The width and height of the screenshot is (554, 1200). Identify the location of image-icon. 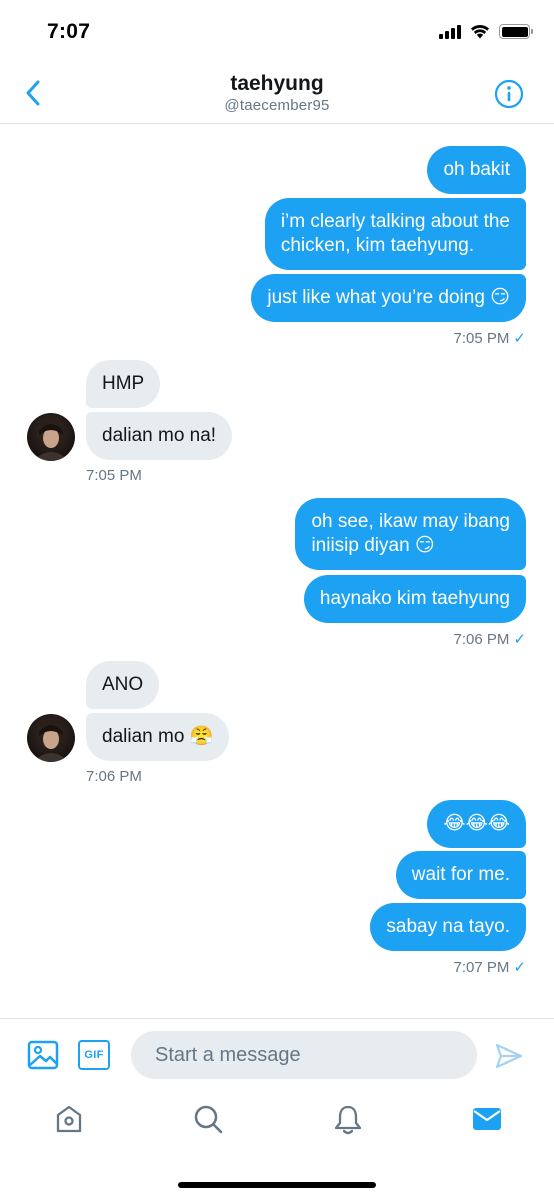
(43, 1055).